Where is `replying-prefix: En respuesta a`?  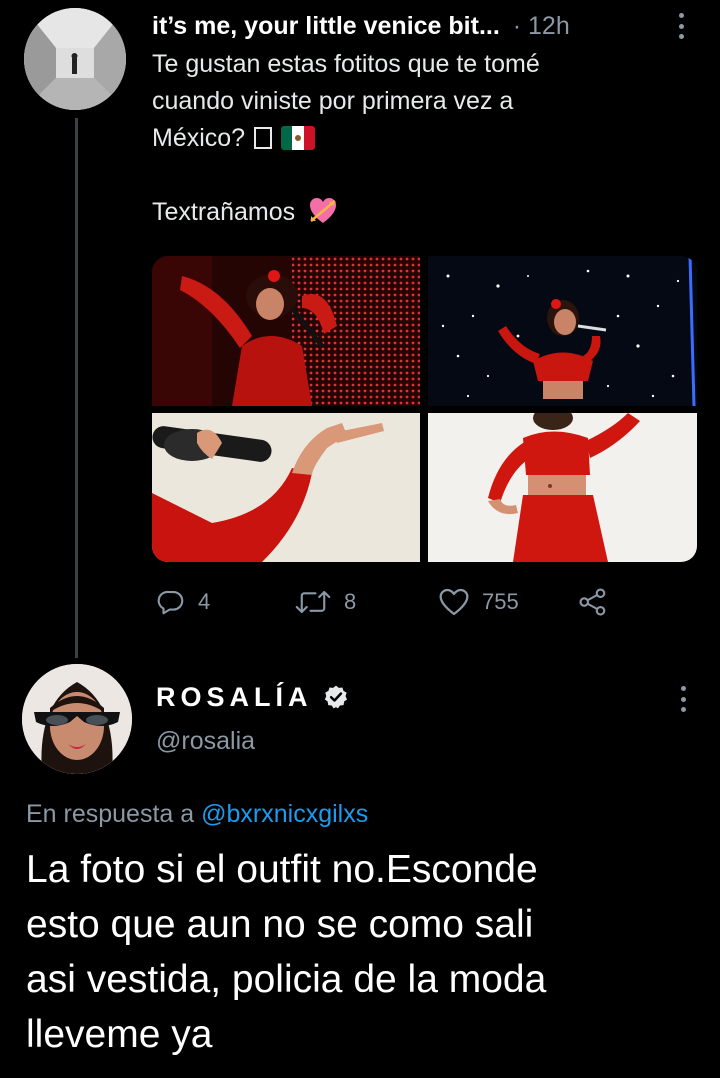 replying-prefix: En respuesta a is located at coordinates (110, 814).